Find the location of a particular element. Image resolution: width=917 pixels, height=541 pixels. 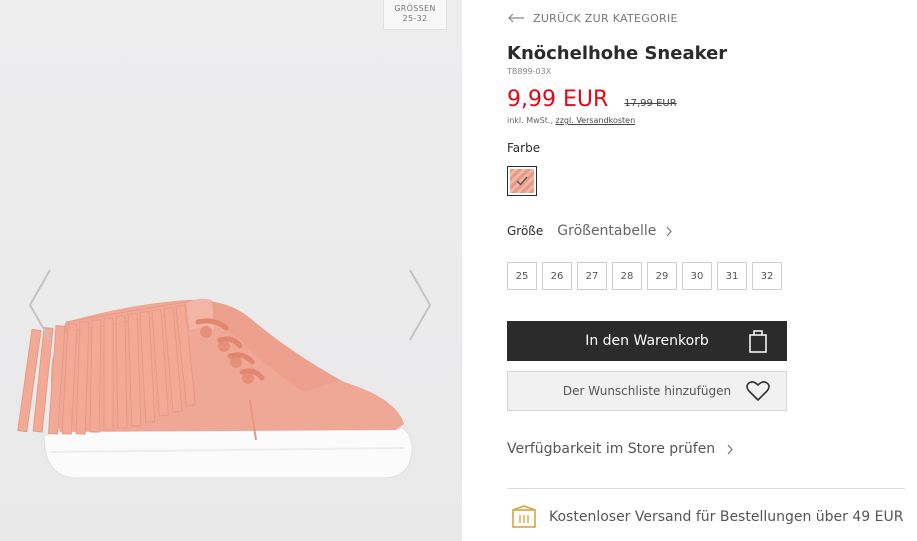

heart-icon is located at coordinates (758, 391).